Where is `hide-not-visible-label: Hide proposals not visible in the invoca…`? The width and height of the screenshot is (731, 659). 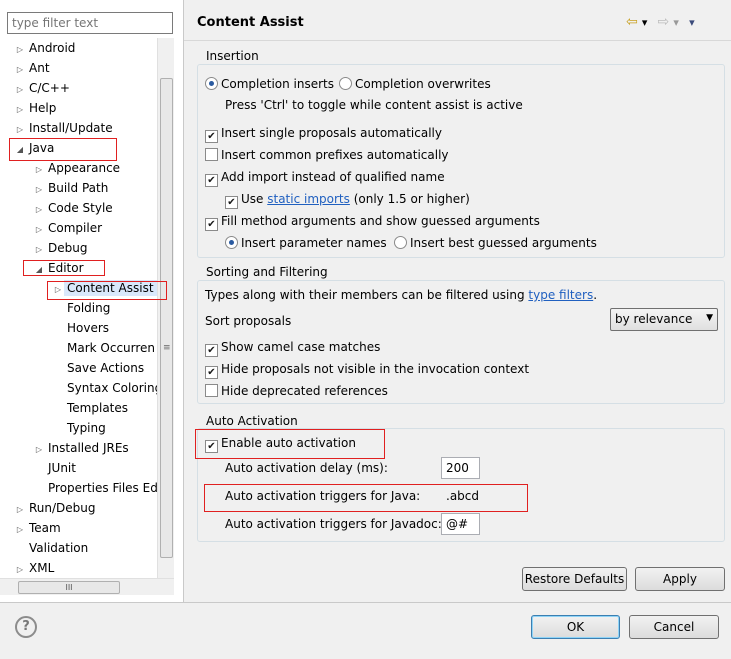
hide-not-visible-label: Hide proposals not visible in the invoca… is located at coordinates (375, 369).